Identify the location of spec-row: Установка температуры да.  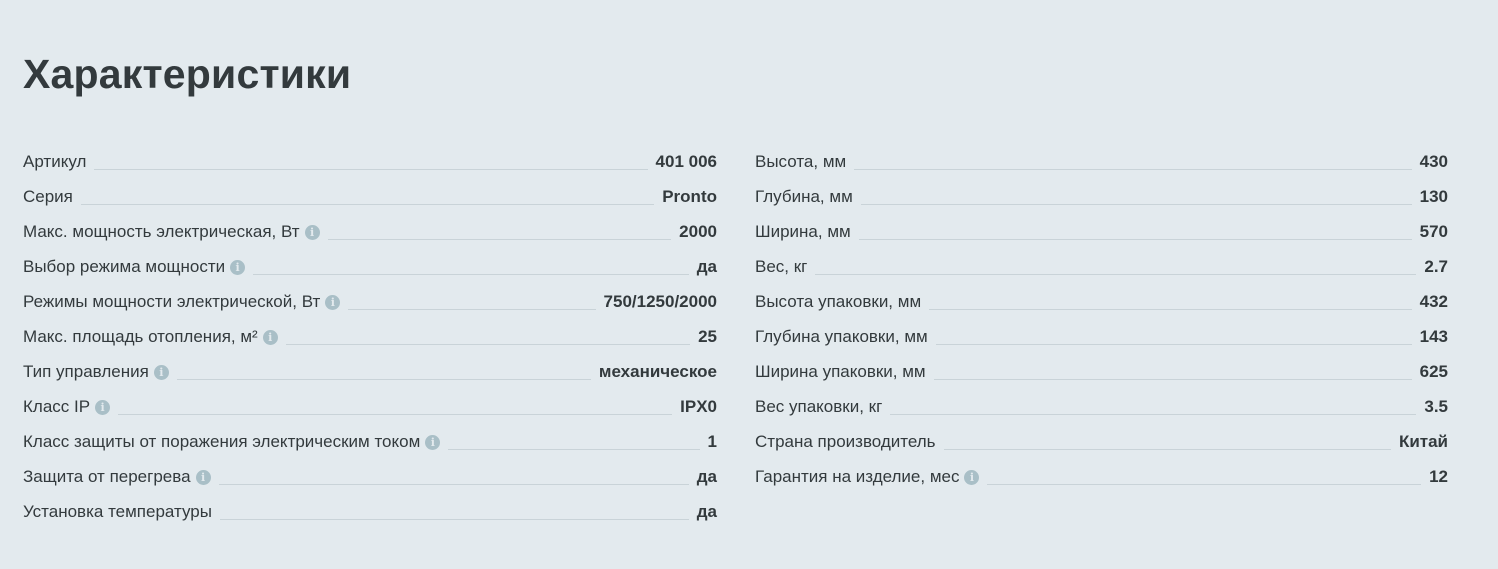
(370, 505).